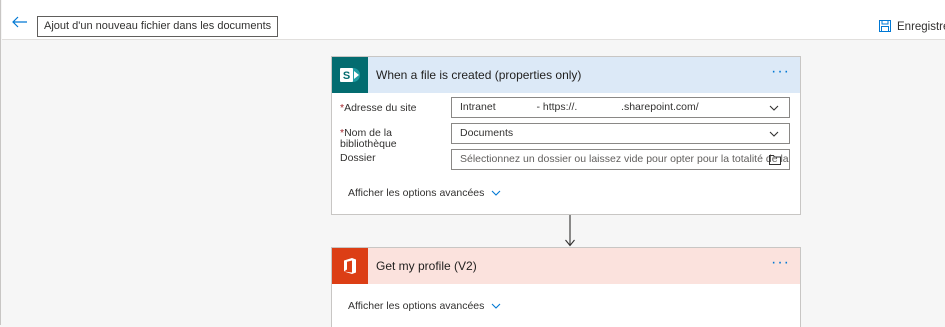 The height and width of the screenshot is (327, 945). I want to click on folder-label: Dossier, so click(358, 158).